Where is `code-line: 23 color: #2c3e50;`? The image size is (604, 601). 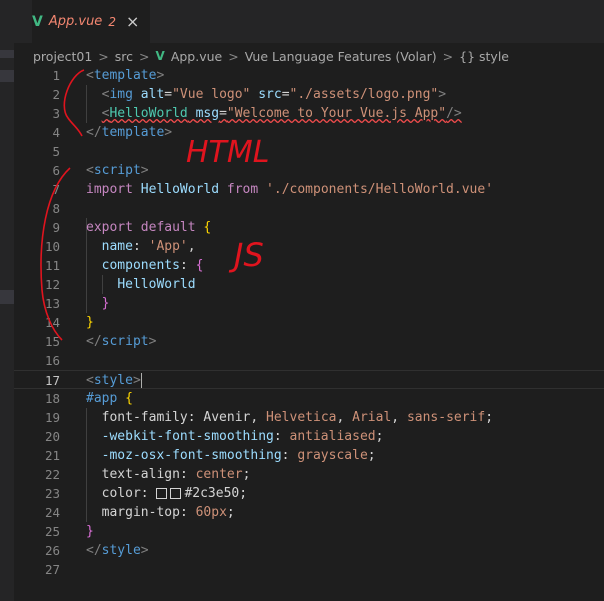 code-line: 23 color: #2c3e50; is located at coordinates (309, 493).